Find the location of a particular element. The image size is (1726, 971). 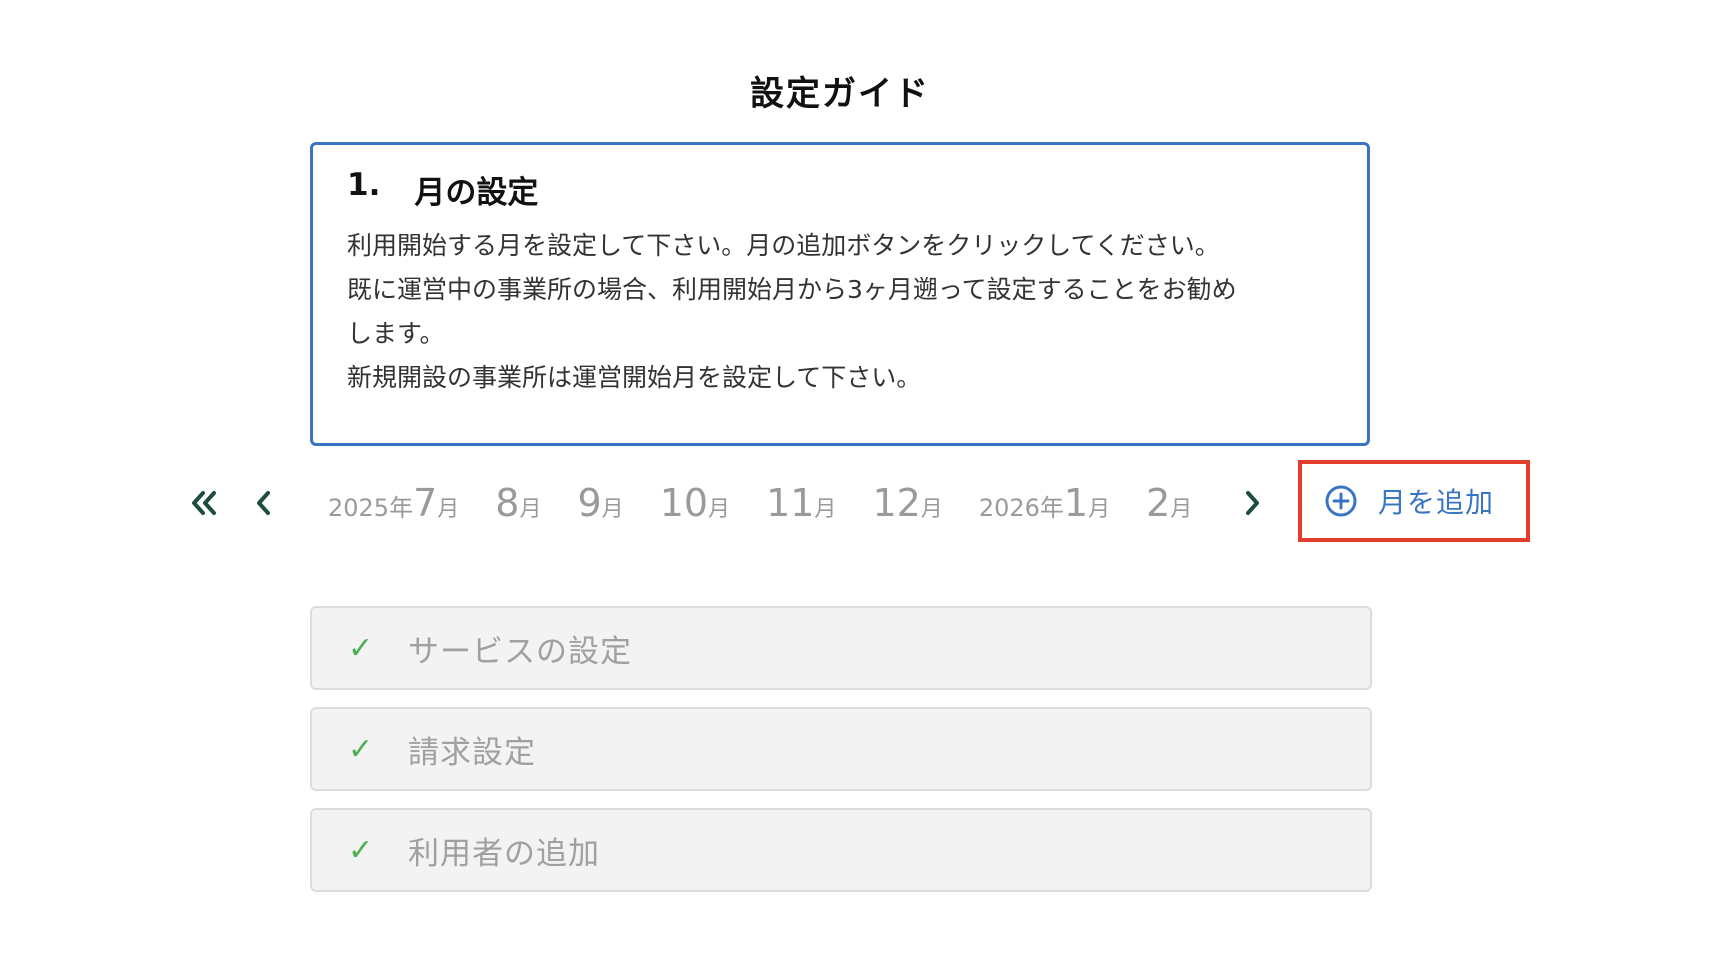

month-year: 2026年 is located at coordinates (1021, 508).